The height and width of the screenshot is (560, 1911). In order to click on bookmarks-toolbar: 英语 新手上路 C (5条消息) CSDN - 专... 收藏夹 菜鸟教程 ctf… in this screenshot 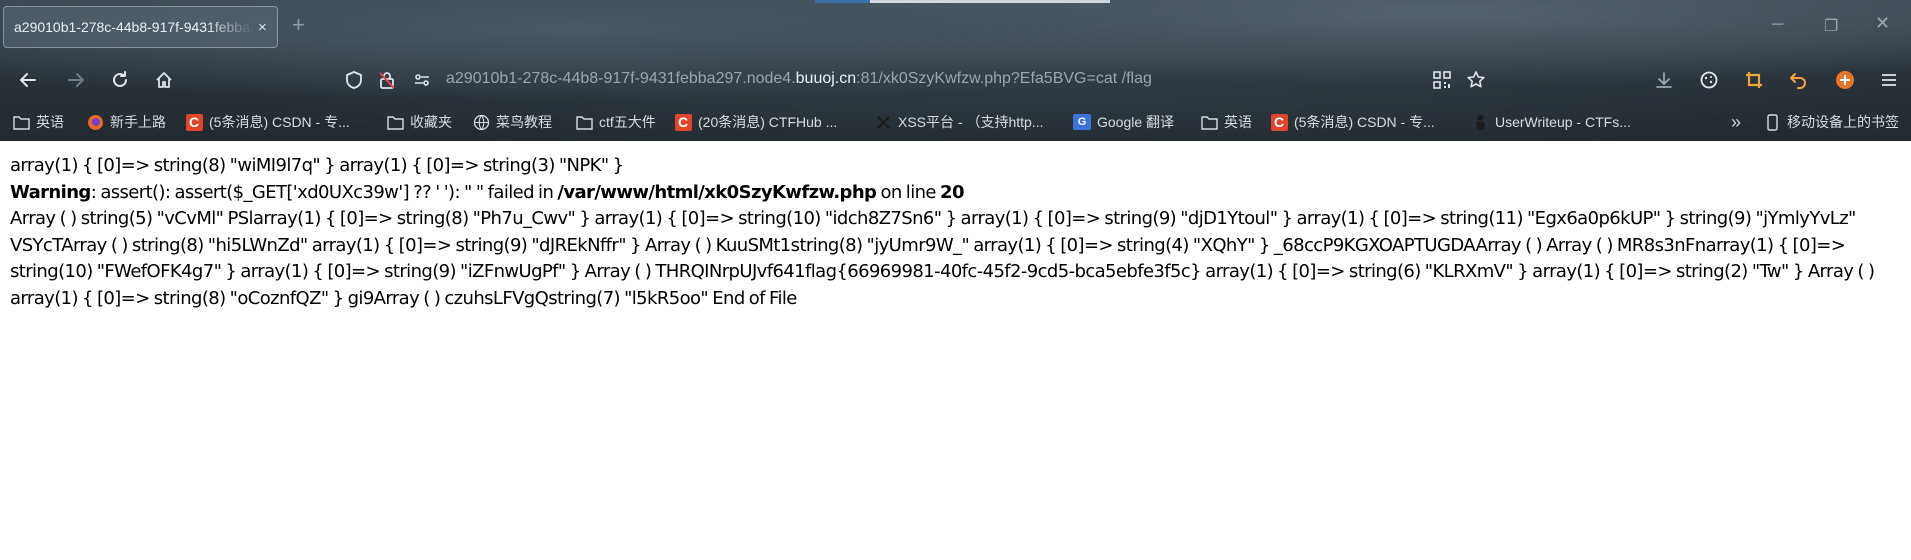, I will do `click(955, 122)`.